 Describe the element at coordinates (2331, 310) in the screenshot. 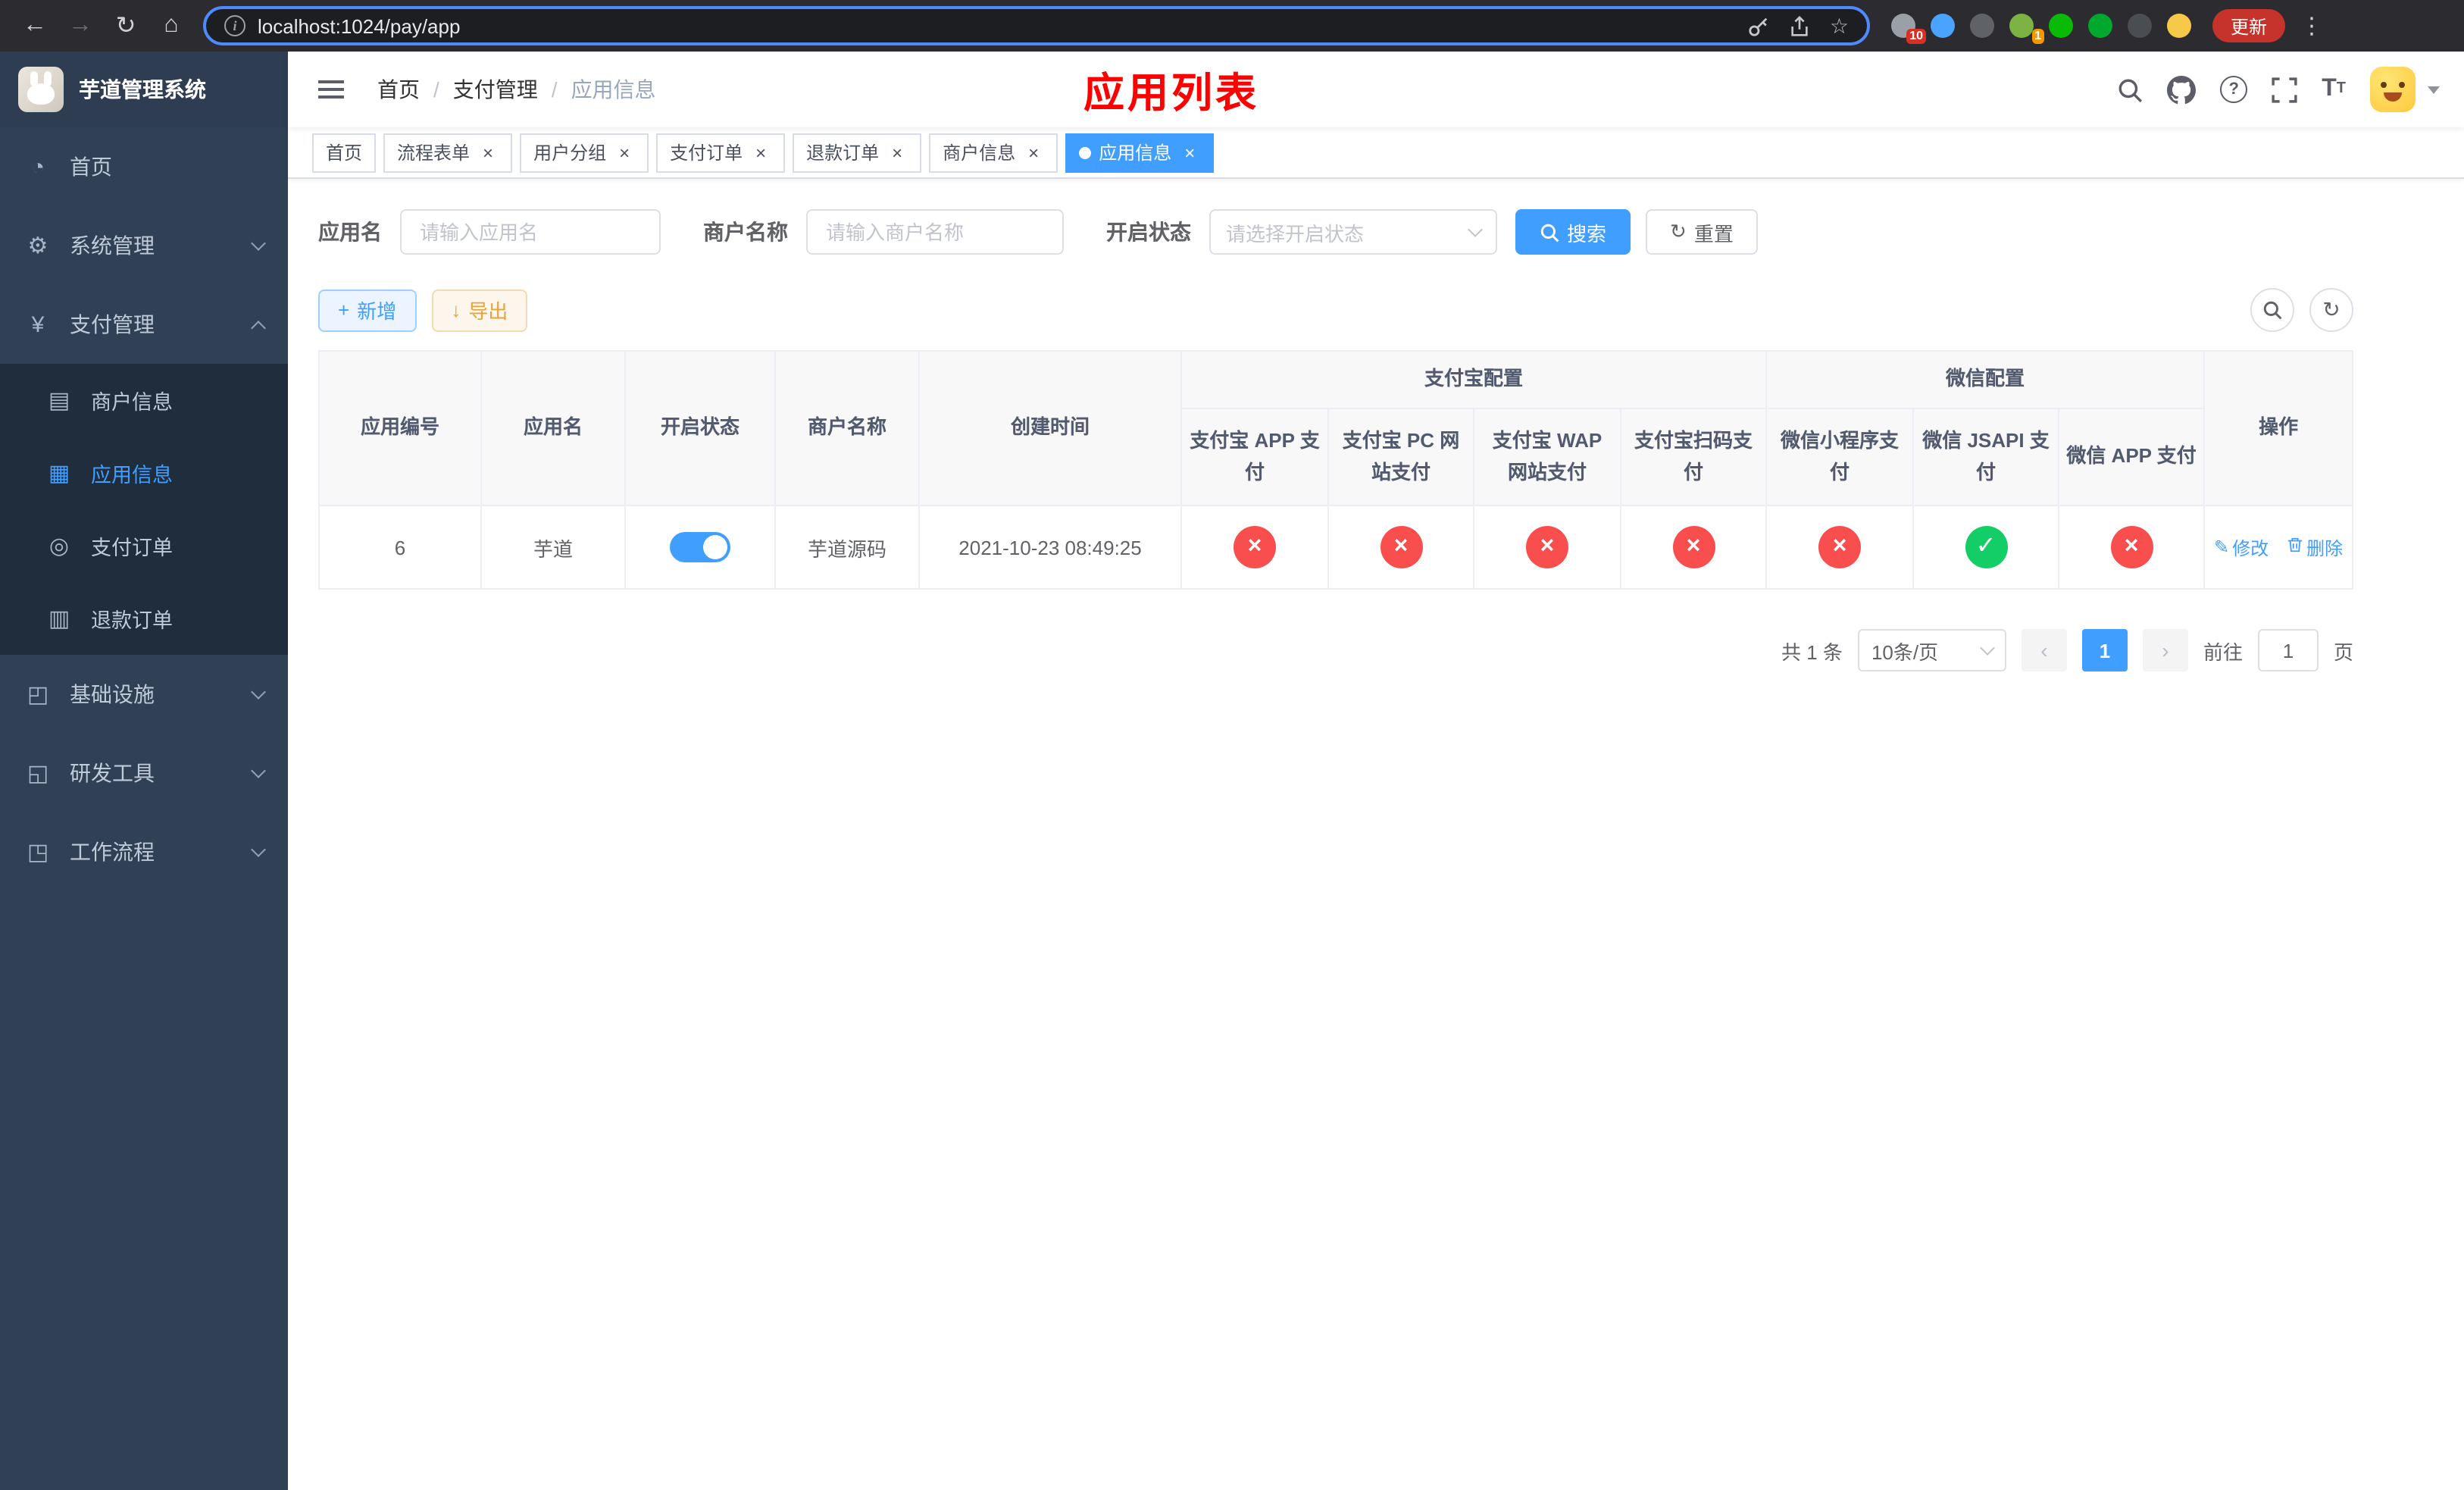

I see `refresh-table-button: ↻` at that location.